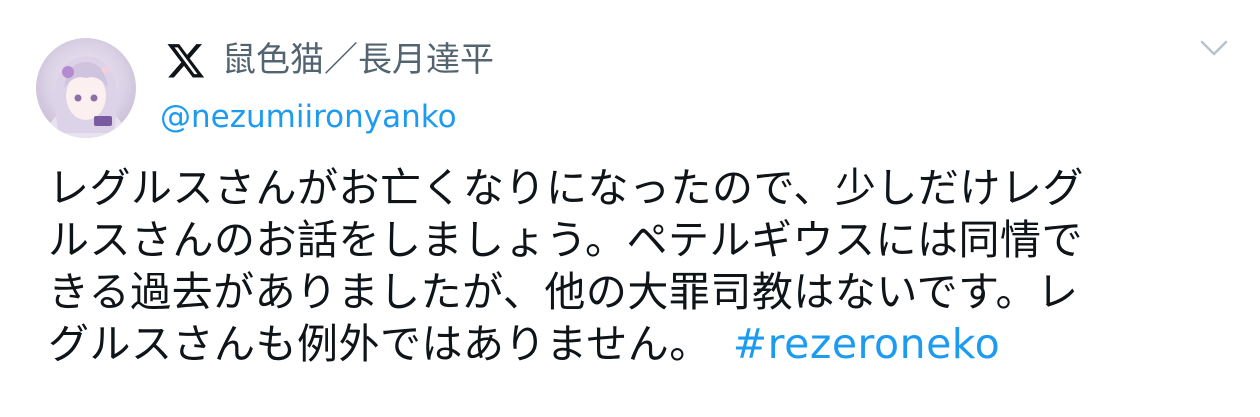  I want to click on author-handle: @nezumiironyanko, so click(308, 117).